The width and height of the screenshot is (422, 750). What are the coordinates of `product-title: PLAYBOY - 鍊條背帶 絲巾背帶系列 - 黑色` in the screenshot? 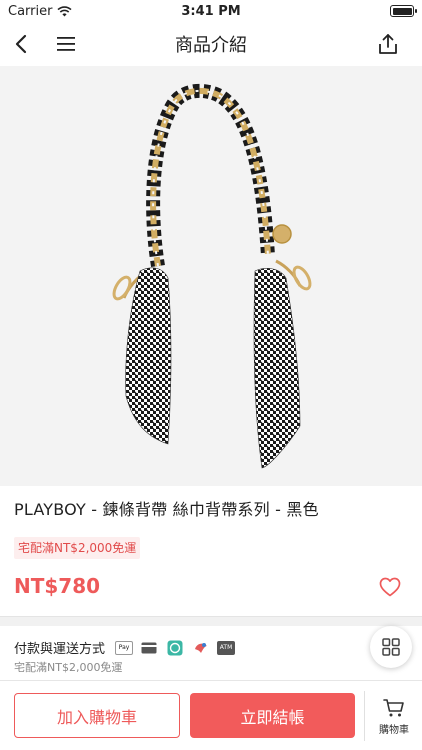 It's located at (166, 509).